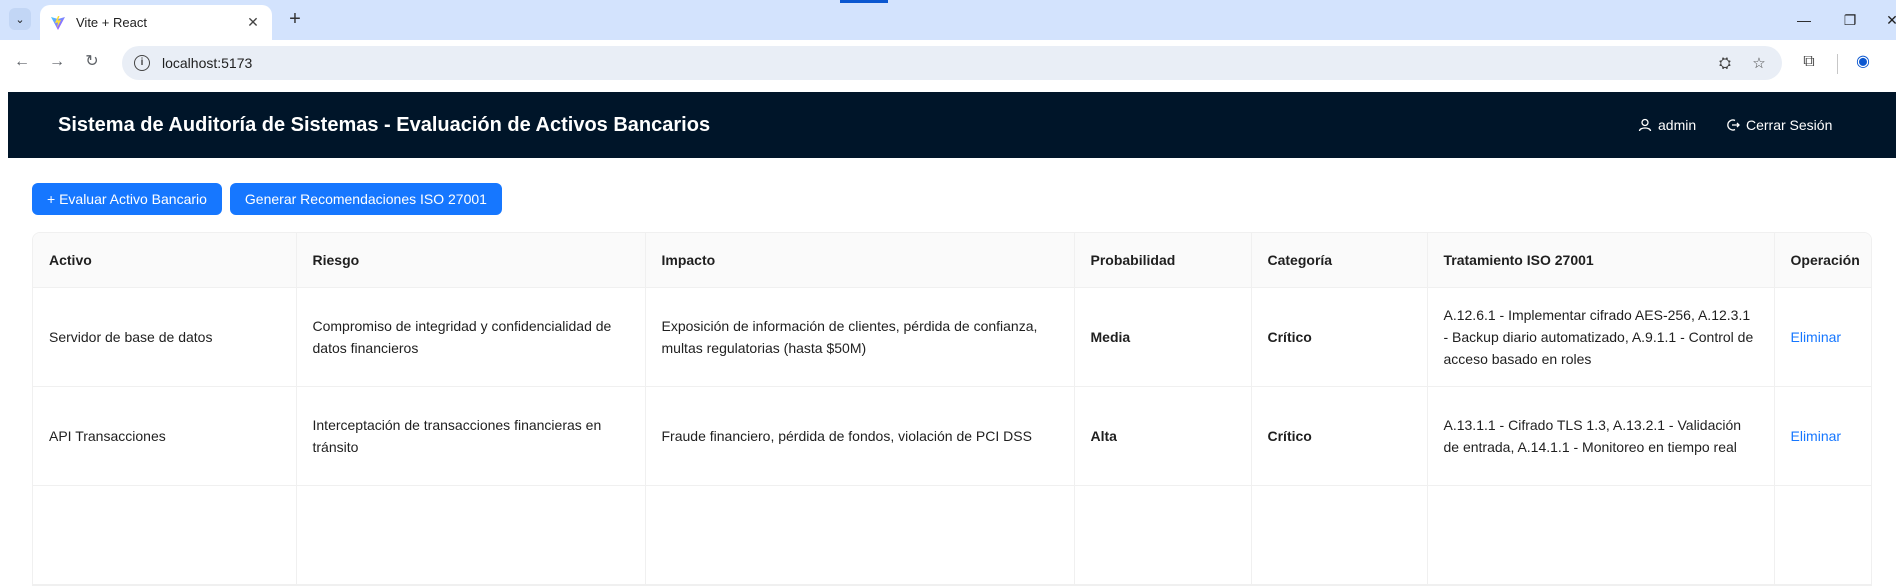  What do you see at coordinates (1677, 125) in the screenshot?
I see `username: admin` at bounding box center [1677, 125].